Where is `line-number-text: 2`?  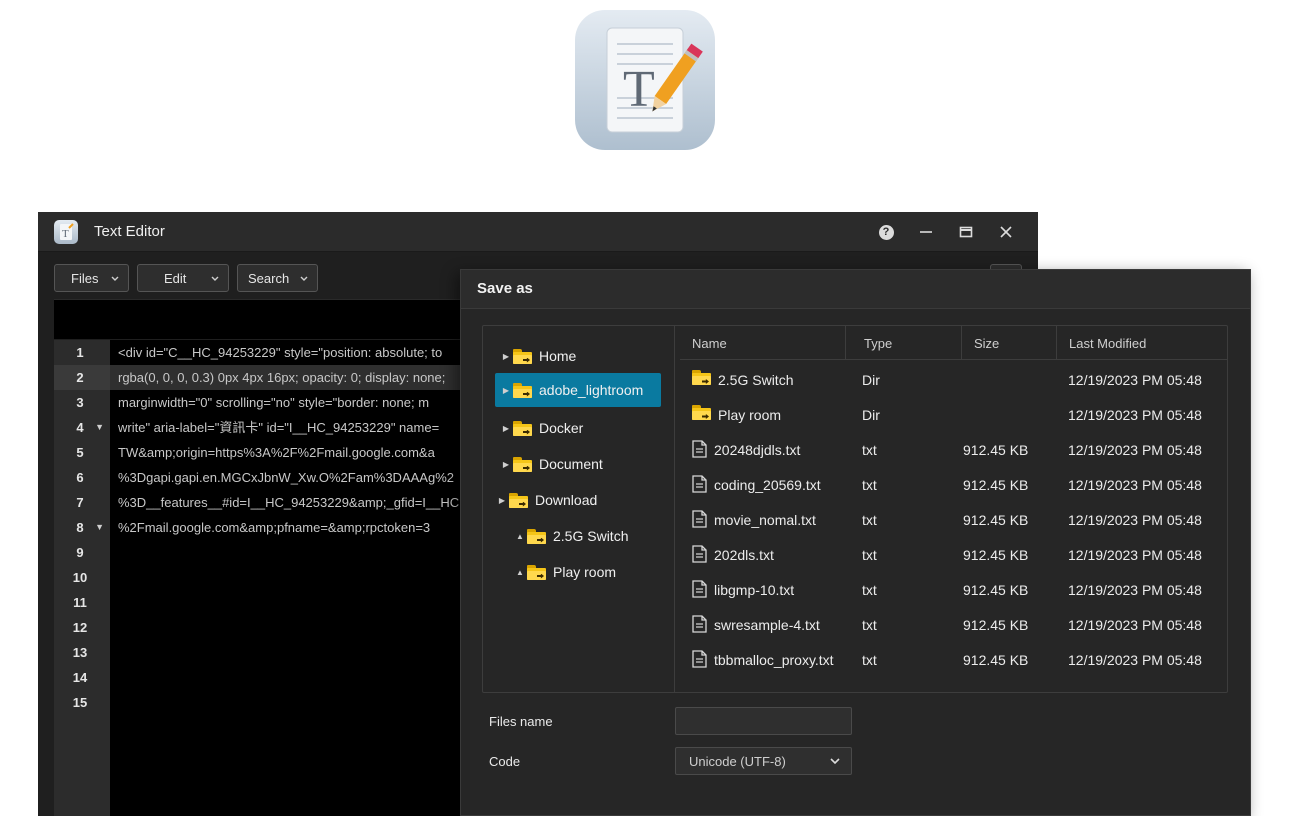
line-number-text: 2 is located at coordinates (80, 377).